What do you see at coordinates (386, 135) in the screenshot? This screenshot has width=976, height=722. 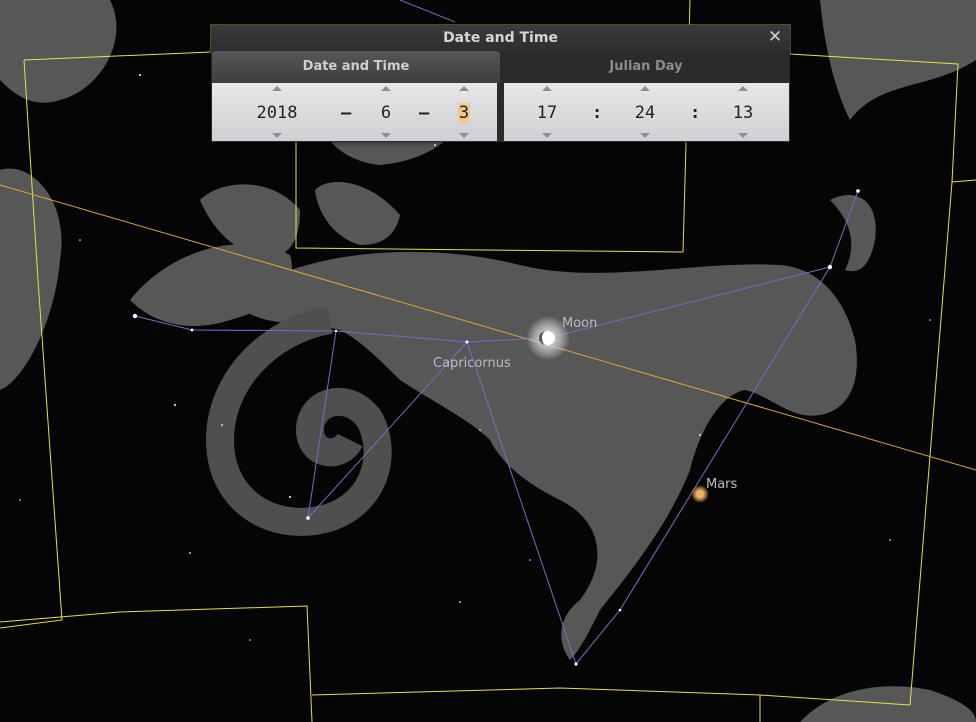 I see `month-down-arrow-icon` at bounding box center [386, 135].